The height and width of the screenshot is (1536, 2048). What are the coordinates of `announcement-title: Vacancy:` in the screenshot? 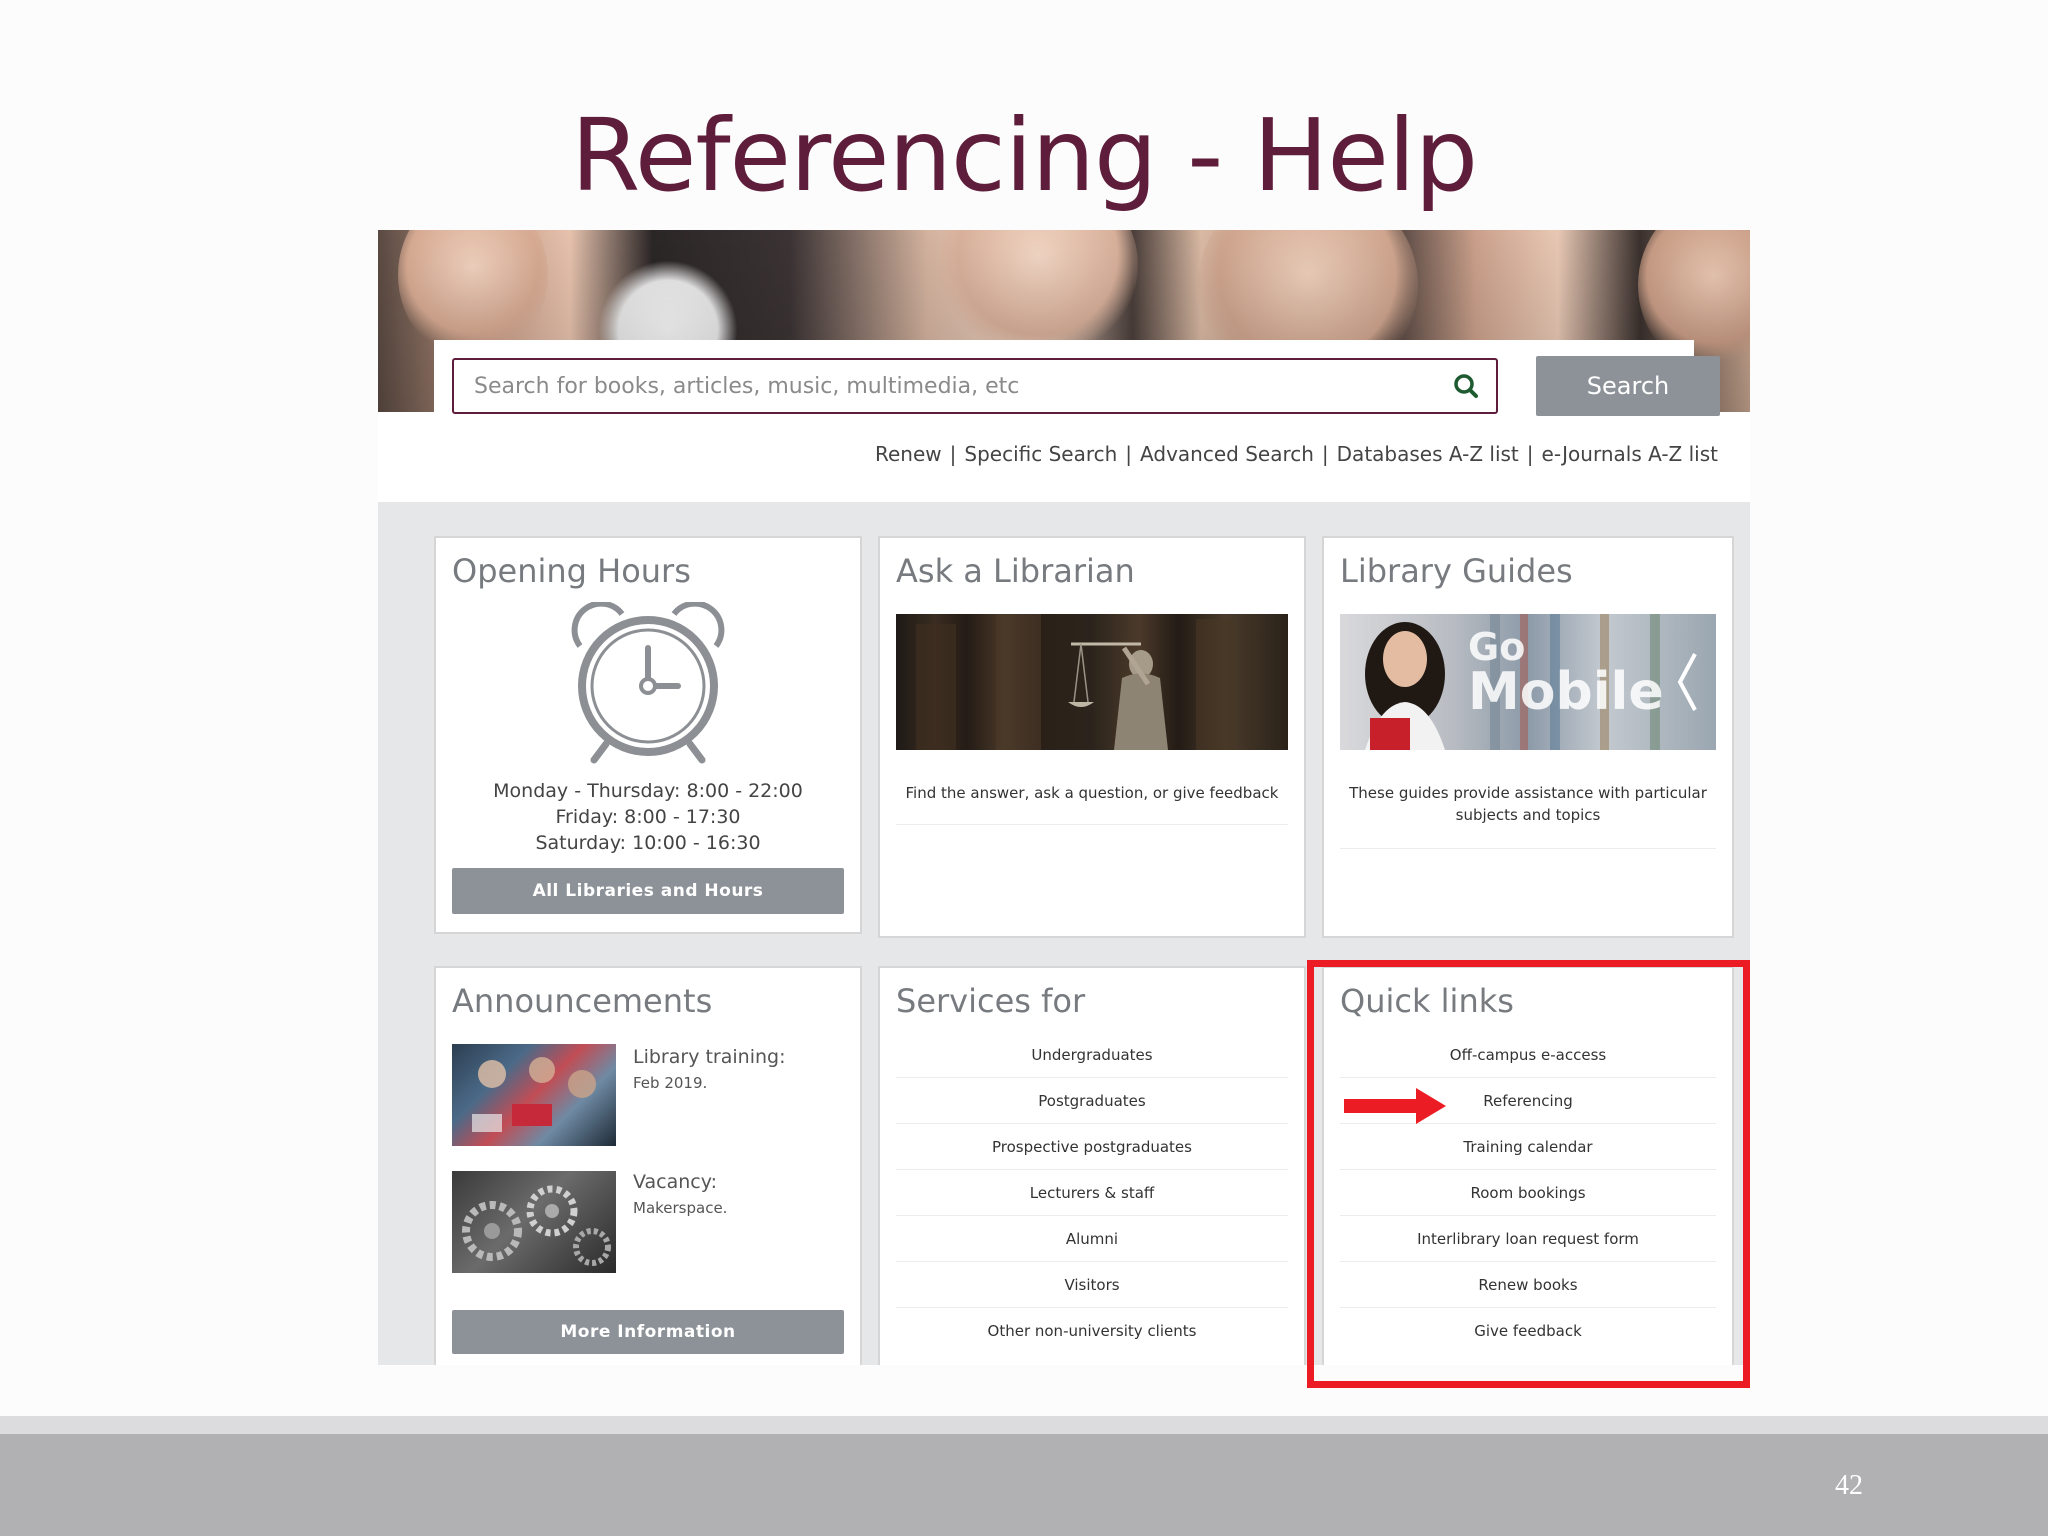 It's located at (675, 1182).